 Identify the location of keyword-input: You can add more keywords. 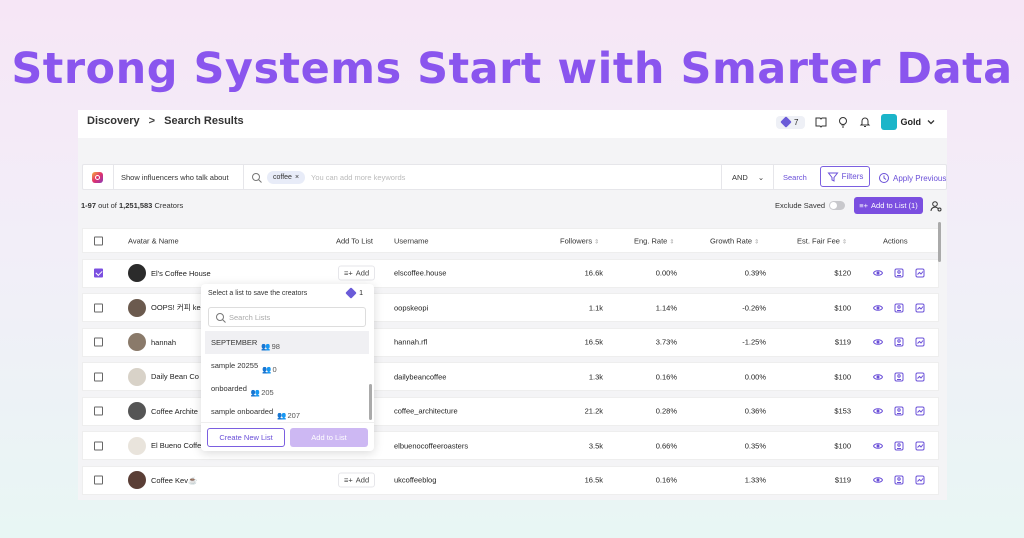
(358, 177).